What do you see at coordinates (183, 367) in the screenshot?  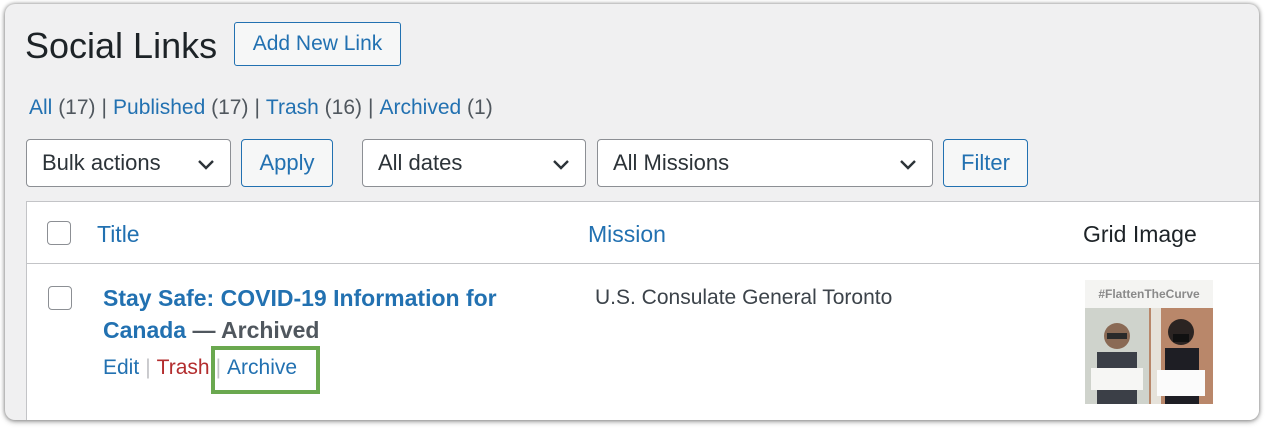 I see `trash-link: Trash` at bounding box center [183, 367].